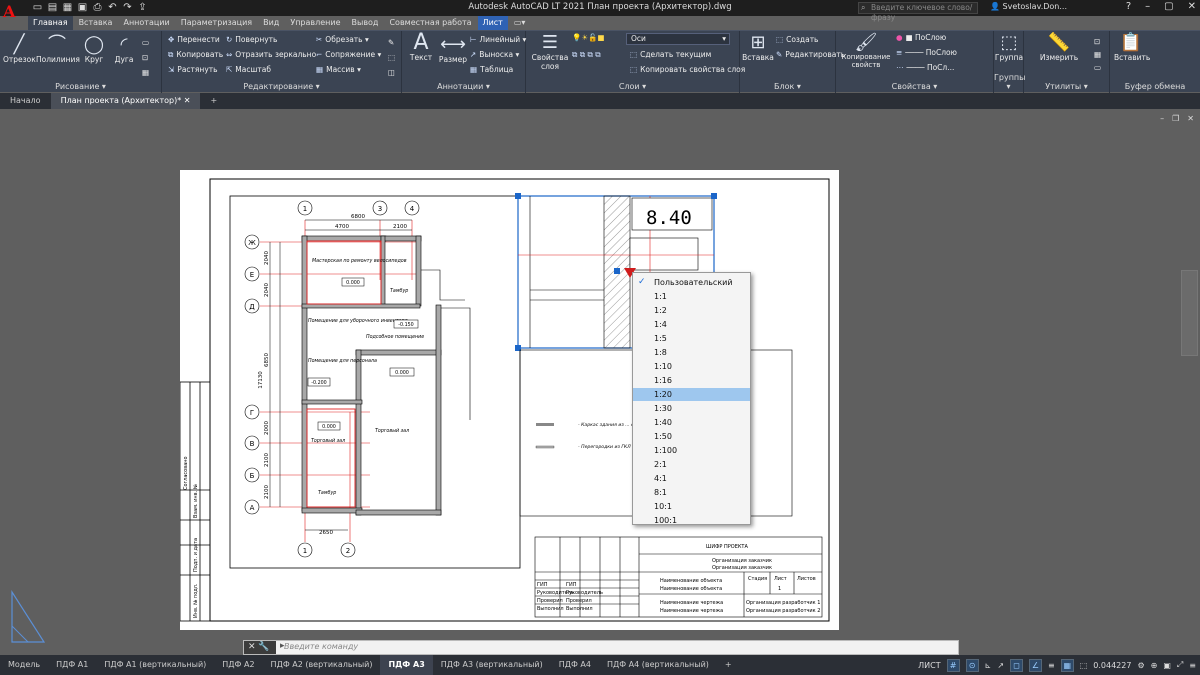 The image size is (1200, 675). Describe the element at coordinates (691, 519) in the screenshot. I see `scale-option: 100:1` at that location.